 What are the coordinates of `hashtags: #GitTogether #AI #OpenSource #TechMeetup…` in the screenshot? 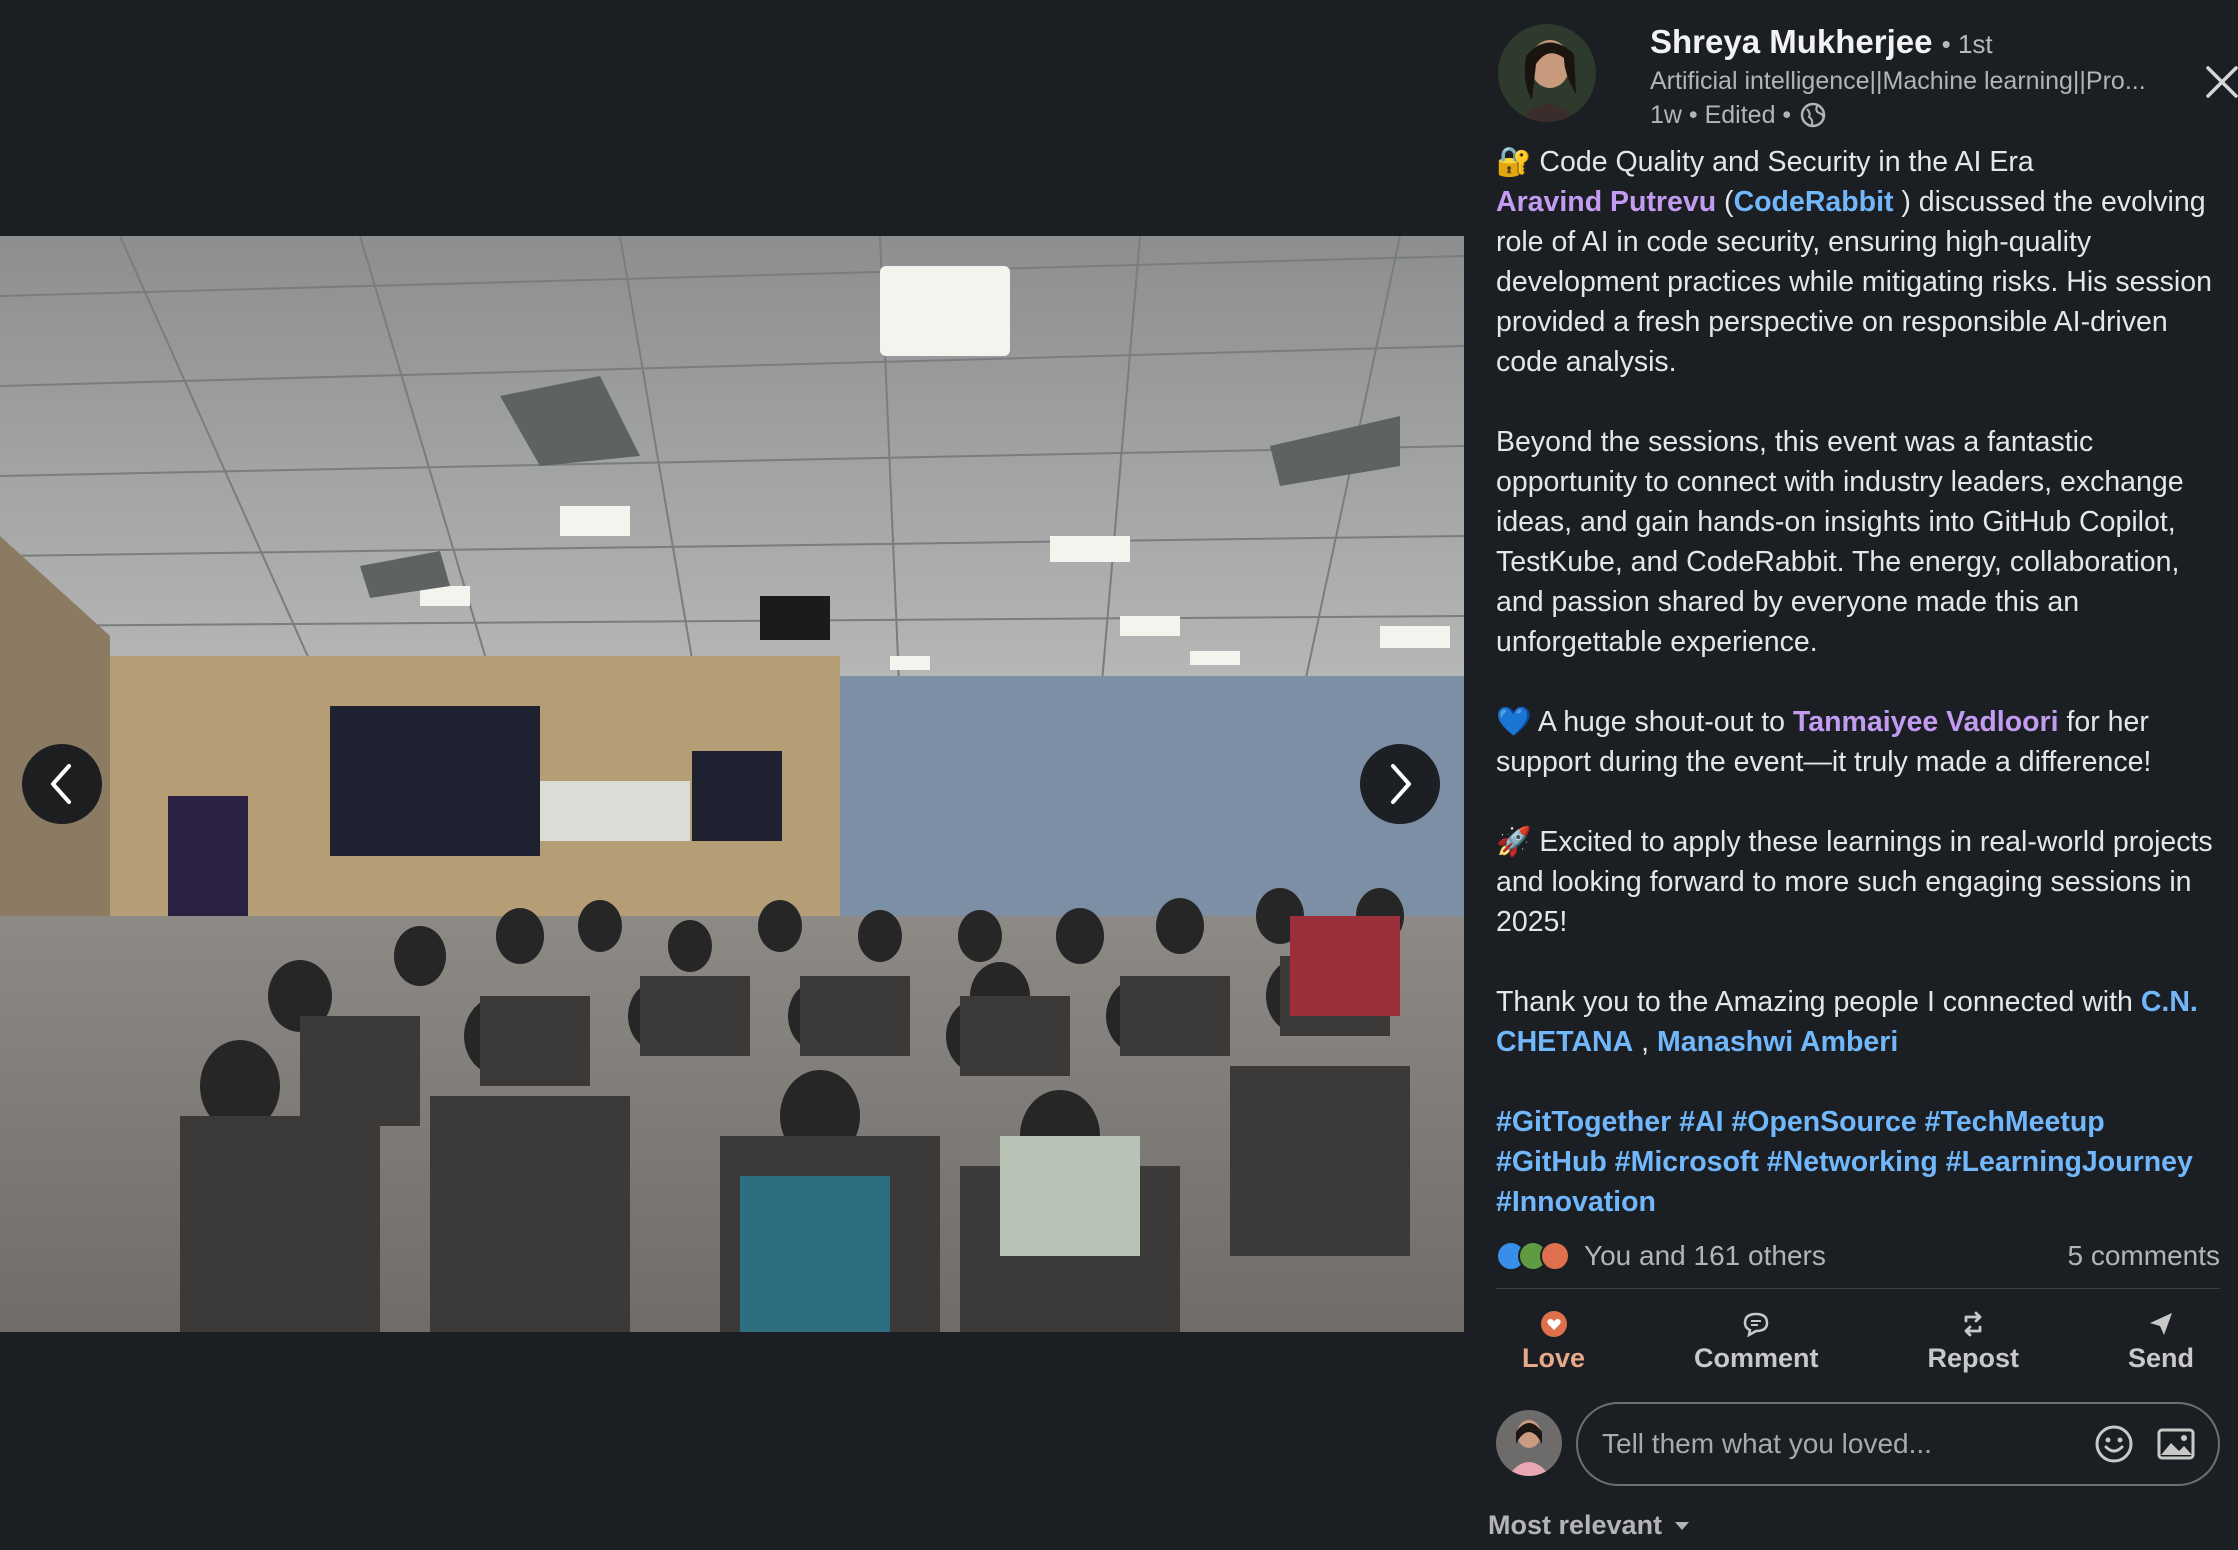 It's located at (1858, 1162).